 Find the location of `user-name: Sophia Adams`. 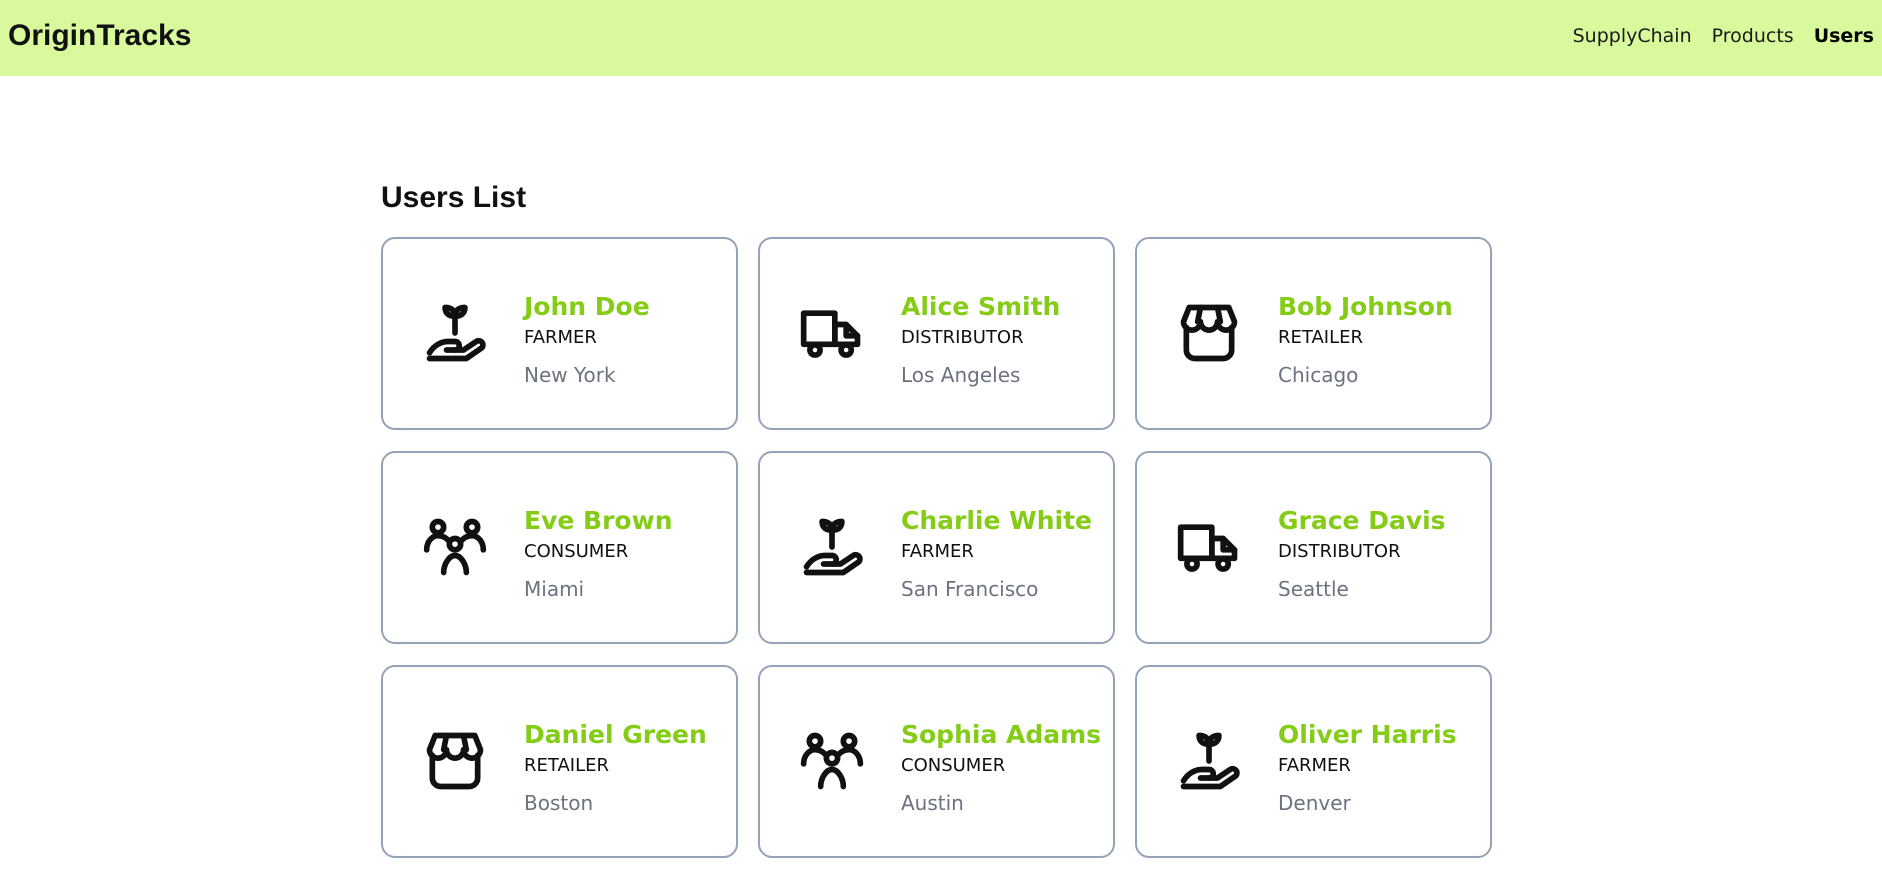

user-name: Sophia Adams is located at coordinates (1001, 734).